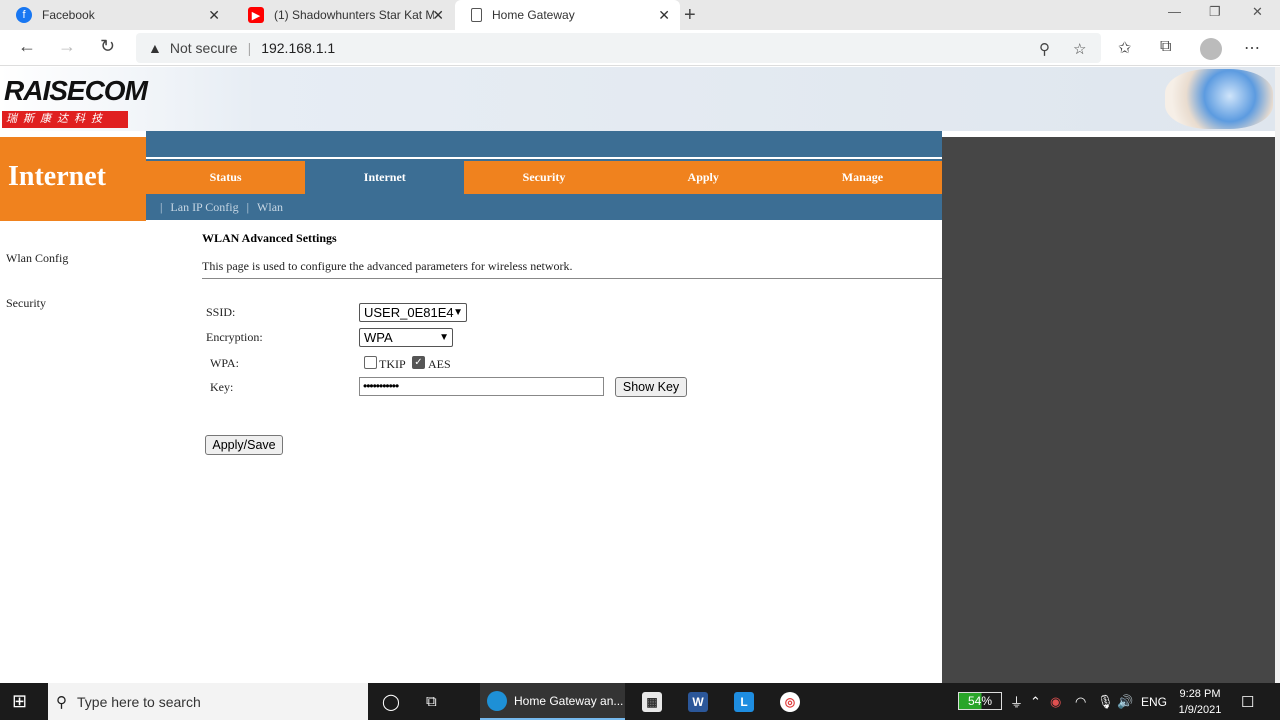  What do you see at coordinates (1211, 49) in the screenshot?
I see `profile-avatar` at bounding box center [1211, 49].